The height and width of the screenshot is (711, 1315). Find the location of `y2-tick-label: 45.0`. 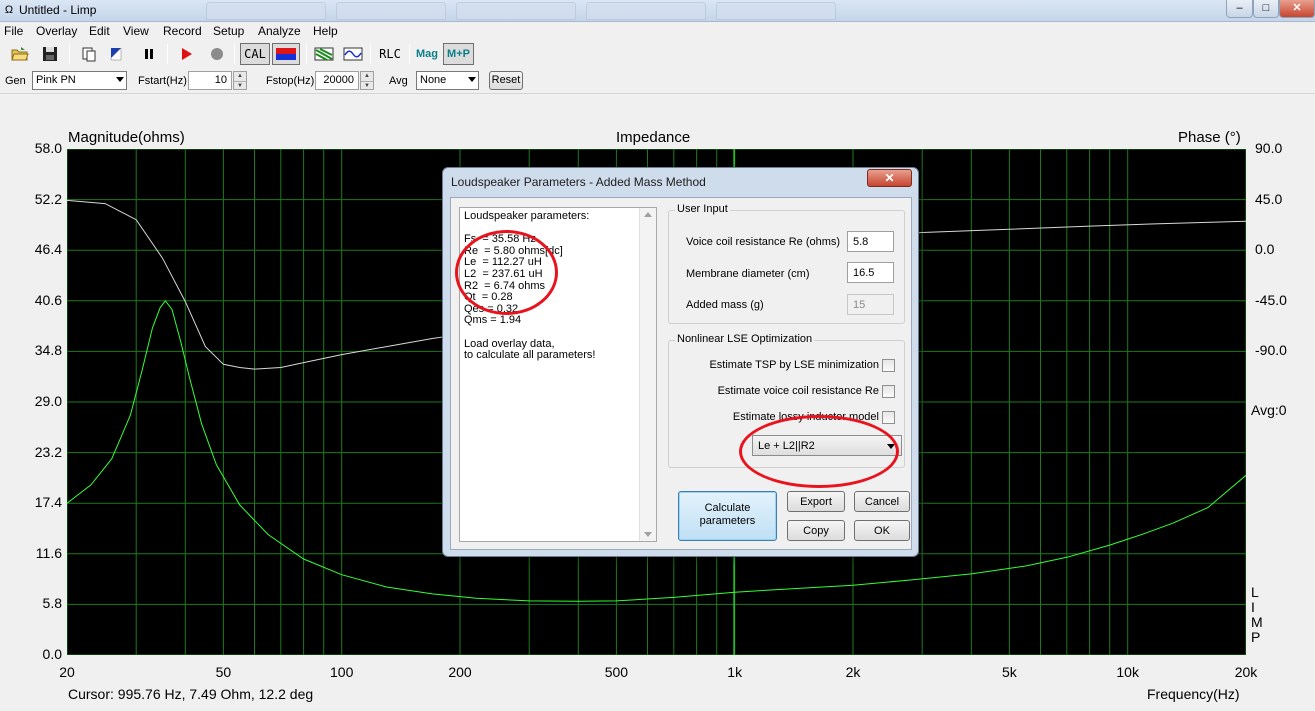

y2-tick-label: 45.0 is located at coordinates (1269, 198).